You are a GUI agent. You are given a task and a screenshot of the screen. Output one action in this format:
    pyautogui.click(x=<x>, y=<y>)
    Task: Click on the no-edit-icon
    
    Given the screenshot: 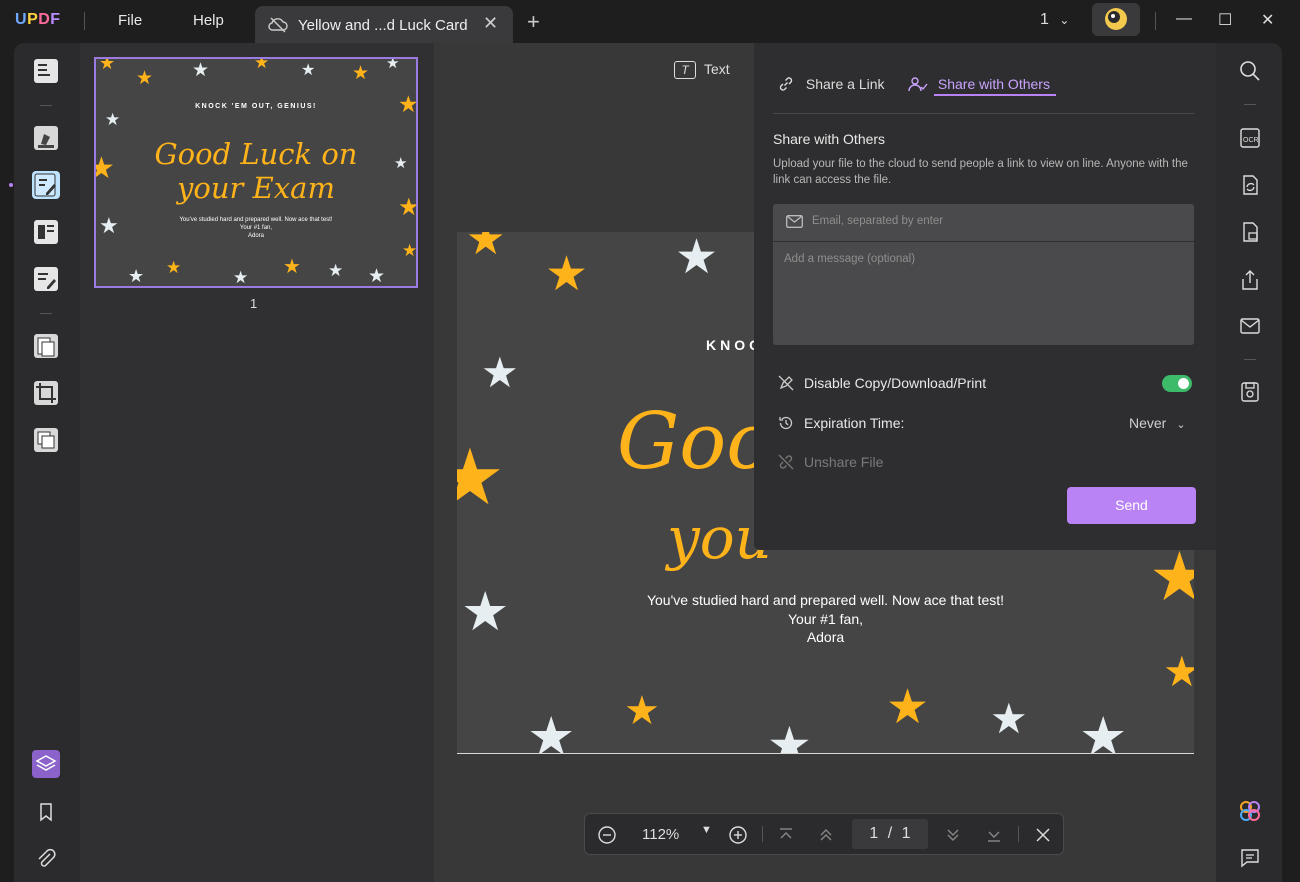 What is the action you would take?
    pyautogui.click(x=786, y=383)
    